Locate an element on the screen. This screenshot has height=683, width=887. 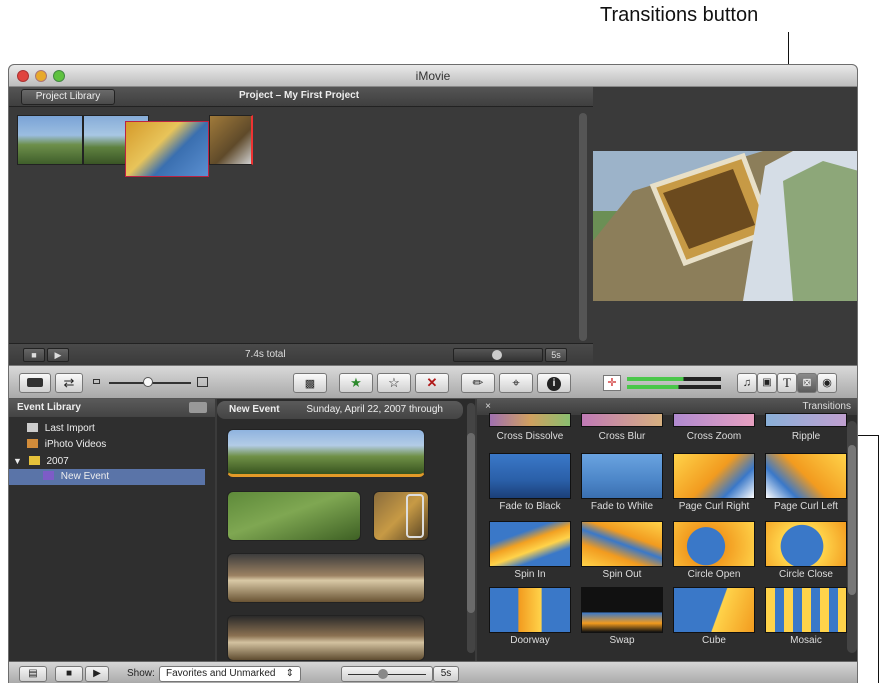
camera-import-button is located at coordinates (35, 383).